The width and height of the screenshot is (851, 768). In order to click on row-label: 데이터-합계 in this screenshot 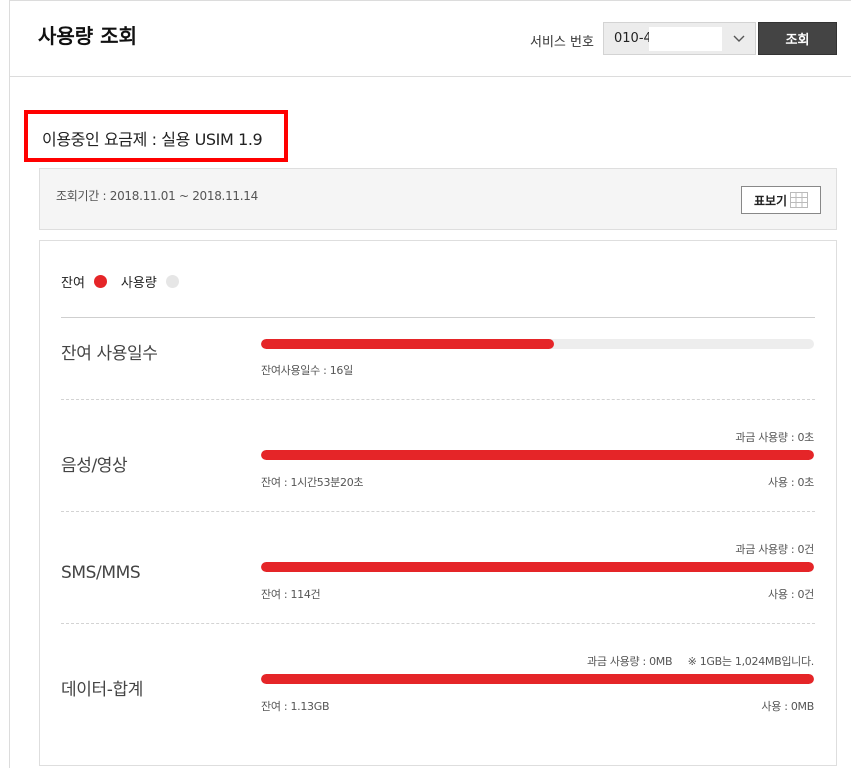, I will do `click(102, 690)`.